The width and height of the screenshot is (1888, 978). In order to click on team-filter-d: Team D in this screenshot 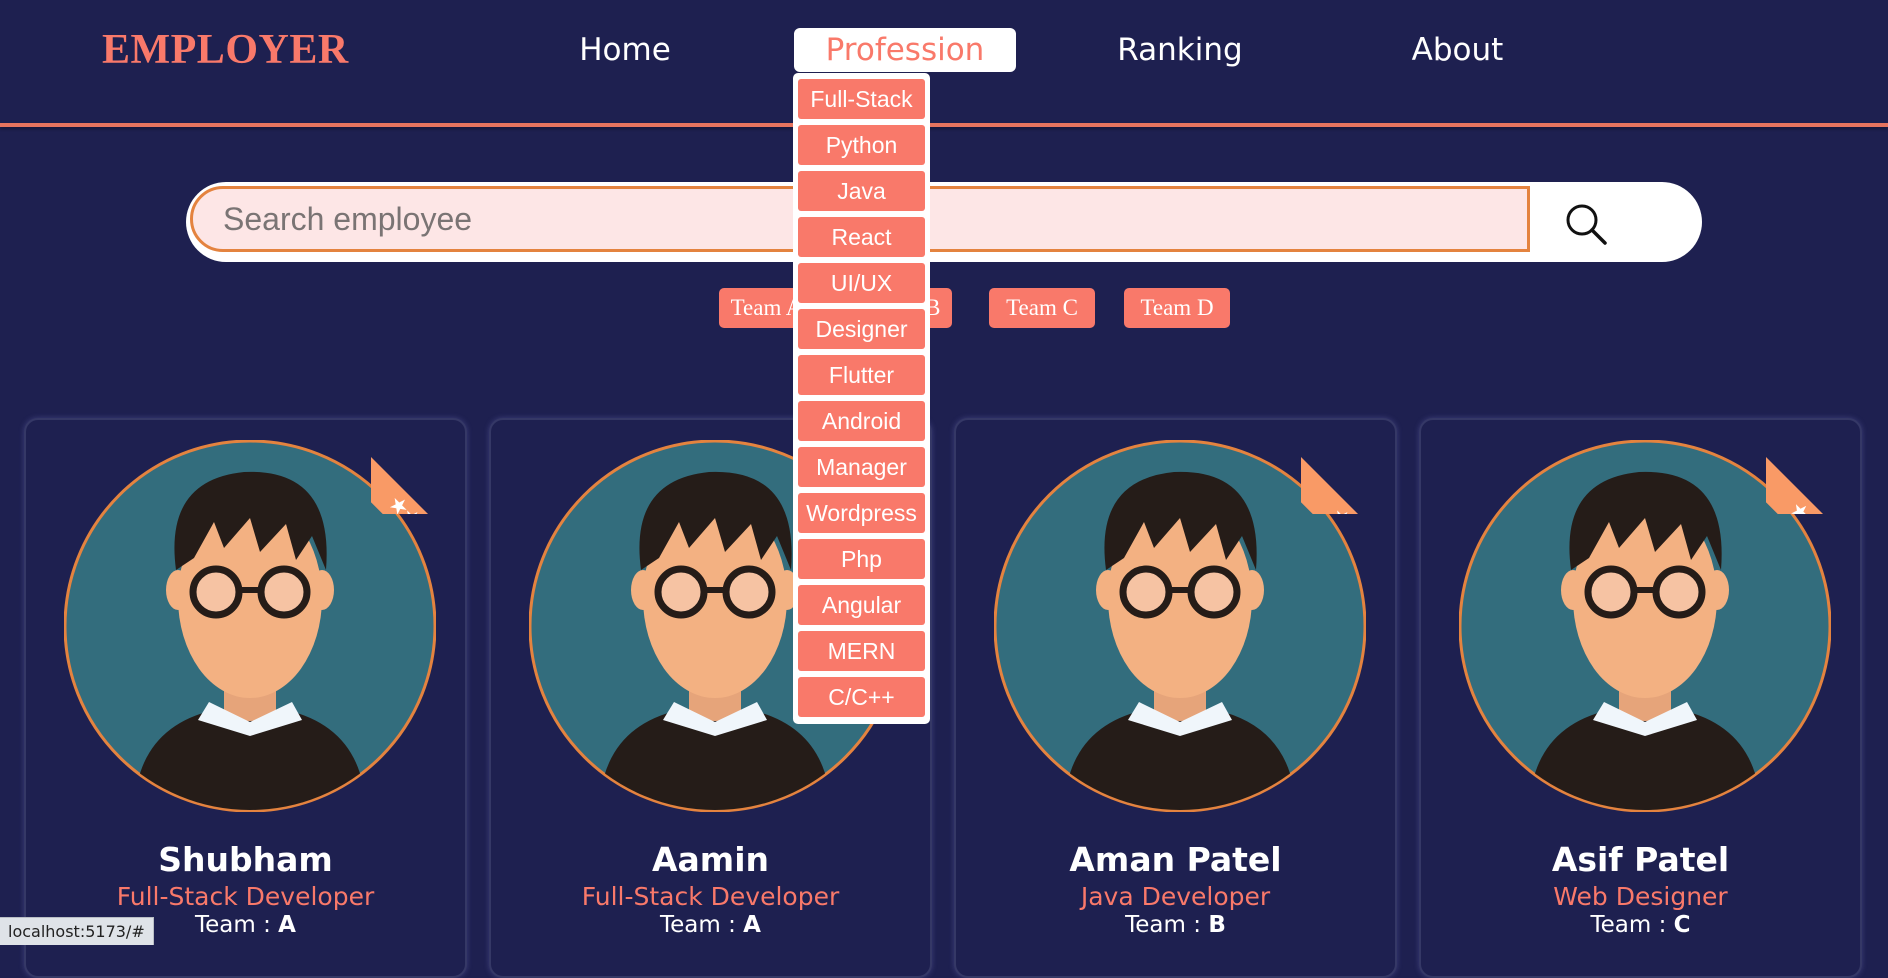, I will do `click(1177, 308)`.